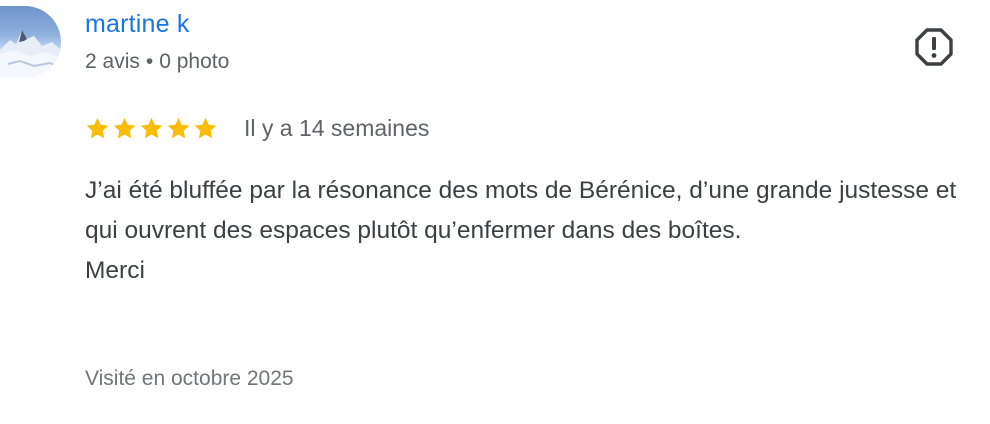  I want to click on review-date: Il y a 14 semaines, so click(337, 127).